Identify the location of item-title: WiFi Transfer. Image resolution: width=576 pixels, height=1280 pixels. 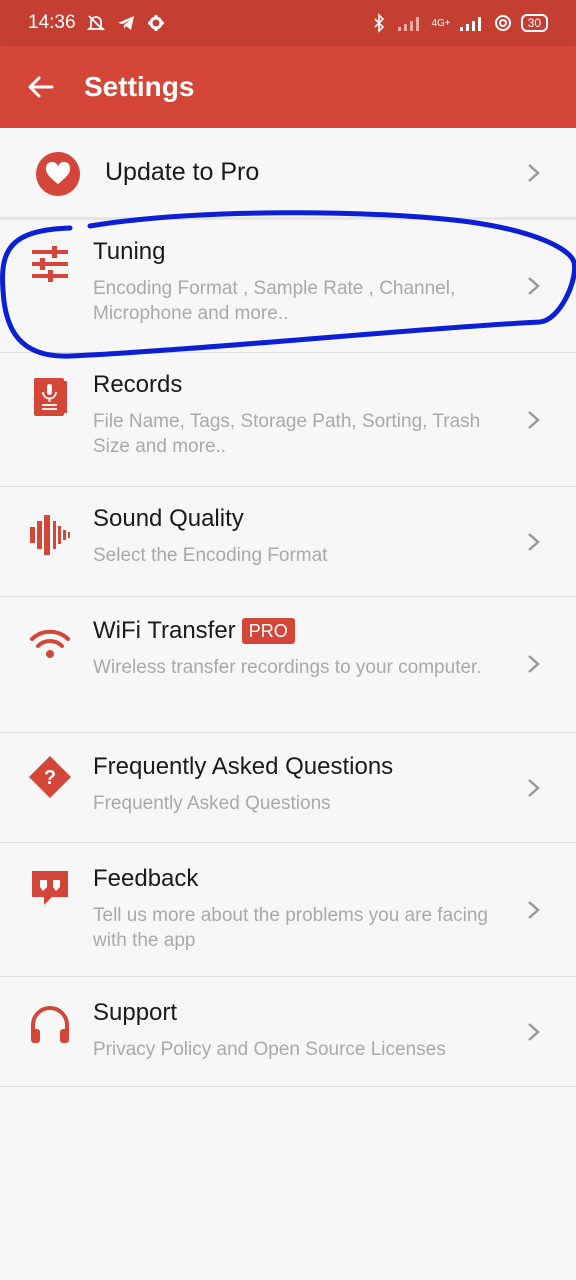
(164, 630).